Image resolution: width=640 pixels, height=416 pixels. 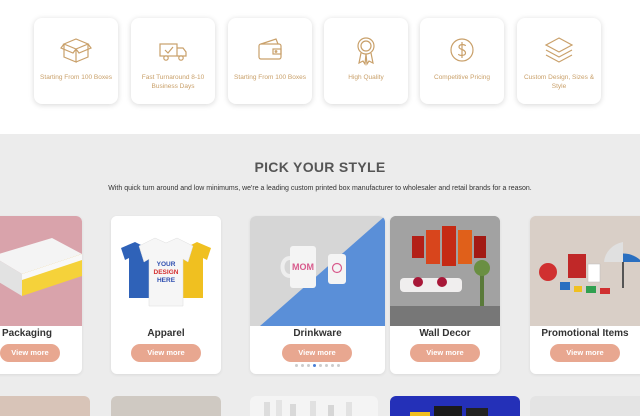 I want to click on category-card-wall-decor: Wall Decor View more, so click(x=445, y=295).